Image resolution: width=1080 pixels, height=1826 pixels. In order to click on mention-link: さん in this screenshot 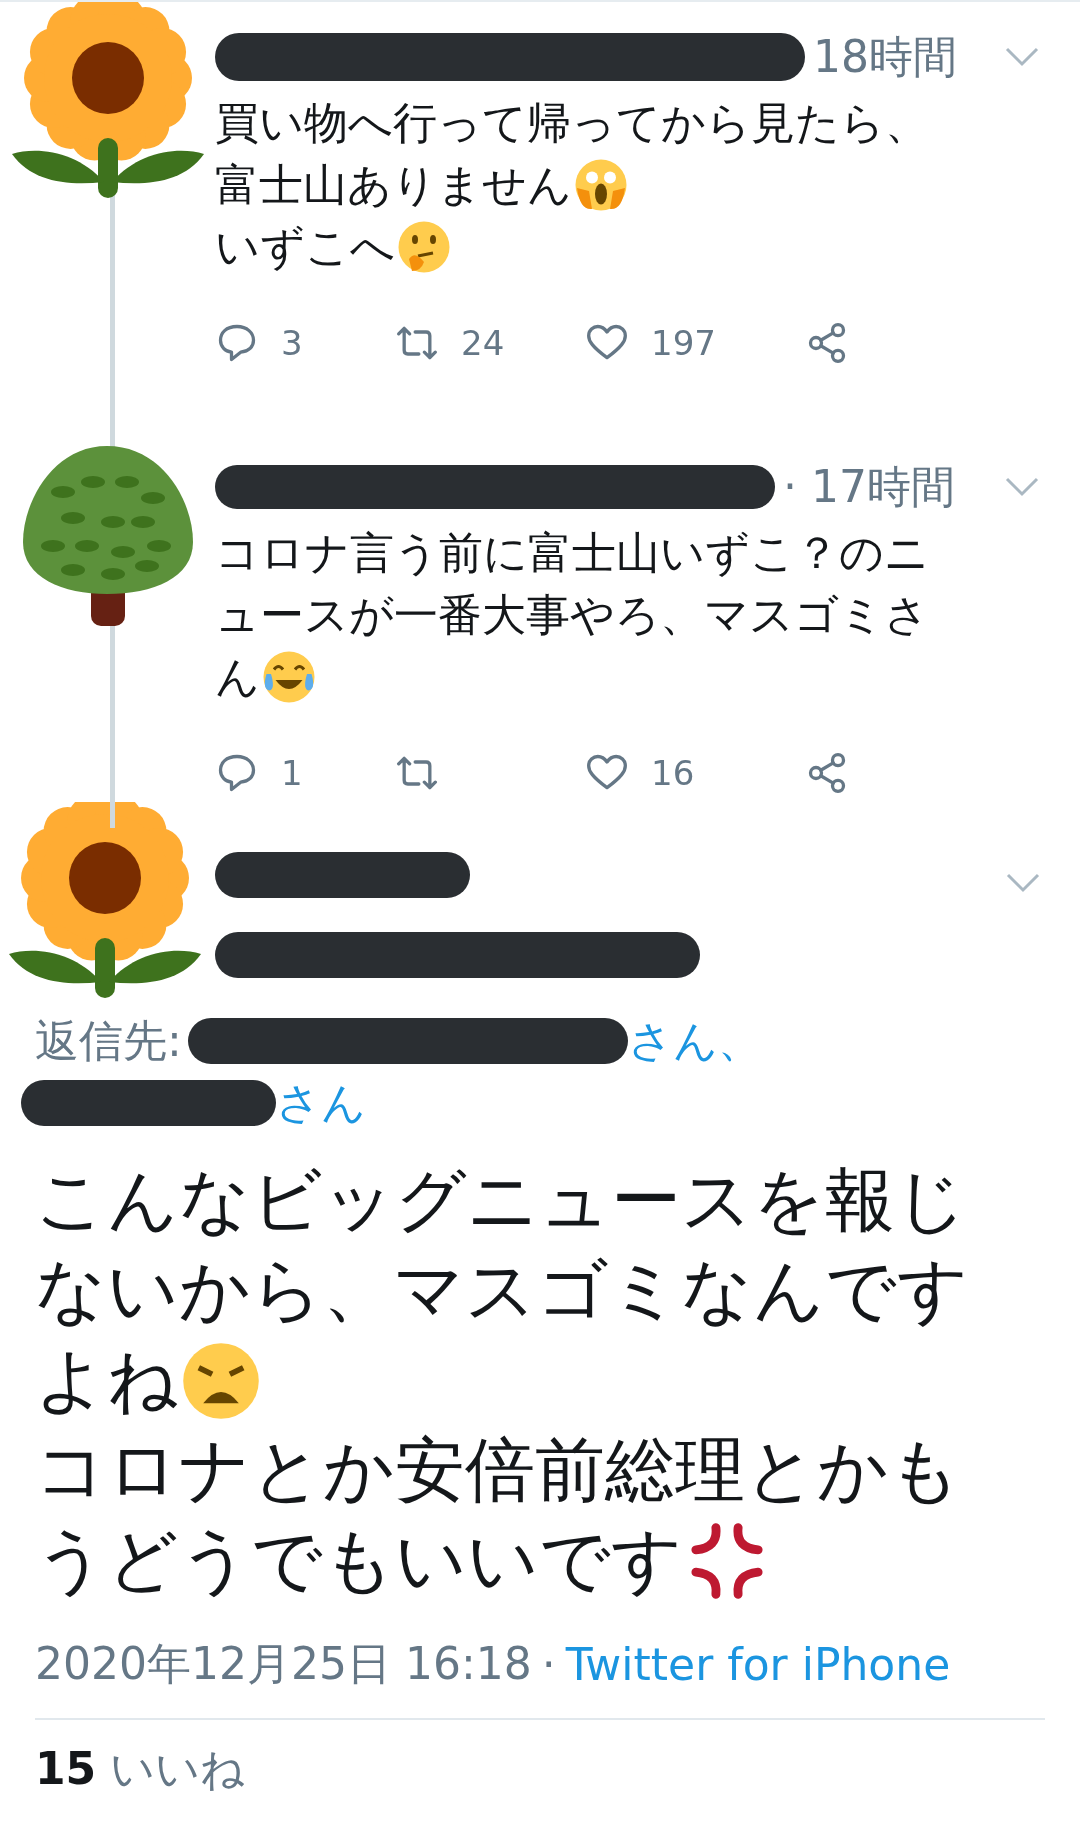, I will do `click(321, 1103)`.